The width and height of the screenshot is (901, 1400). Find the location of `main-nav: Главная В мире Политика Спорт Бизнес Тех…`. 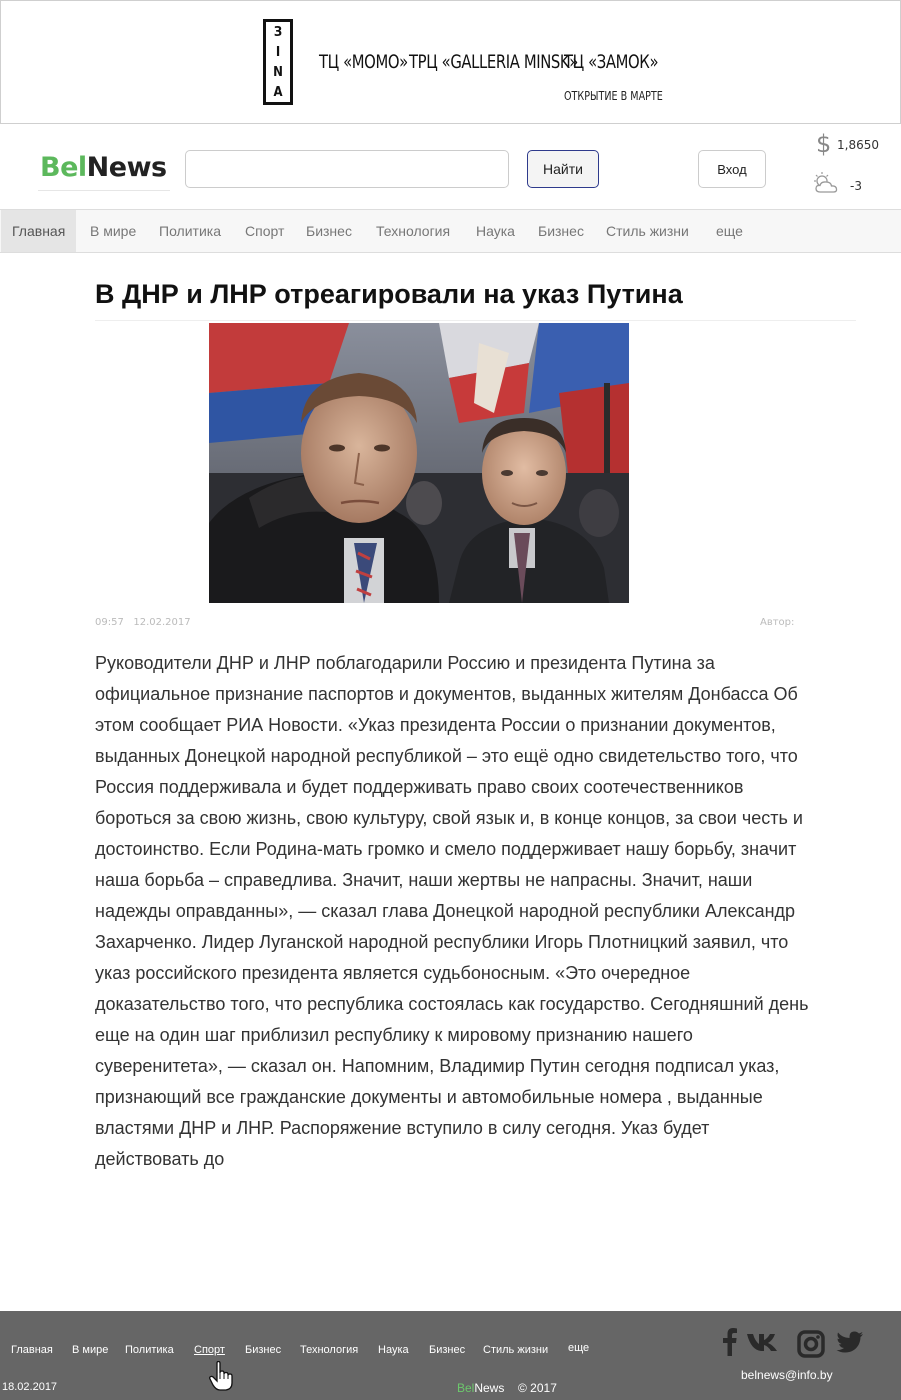

main-nav: Главная В мире Политика Спорт Бизнес Тех… is located at coordinates (450, 231).